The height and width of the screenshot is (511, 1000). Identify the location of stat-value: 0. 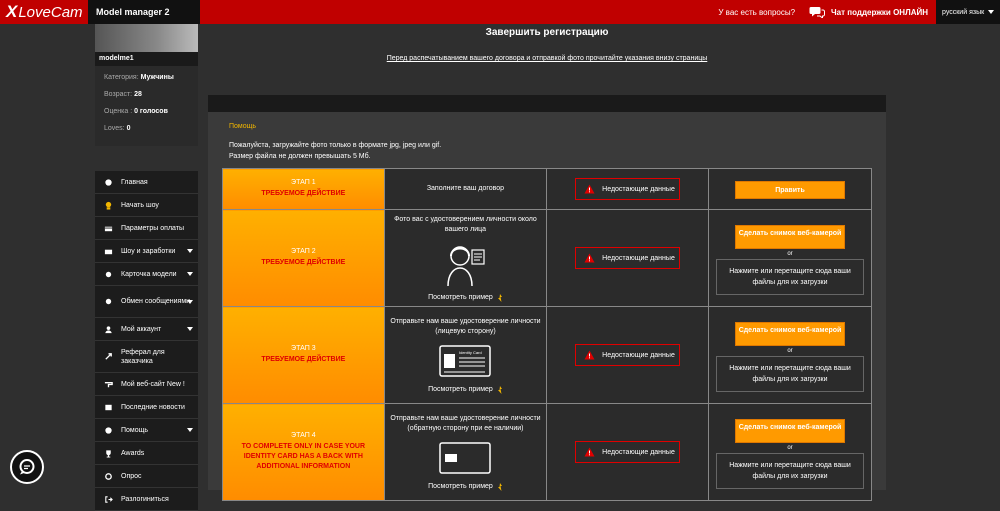
(128, 128).